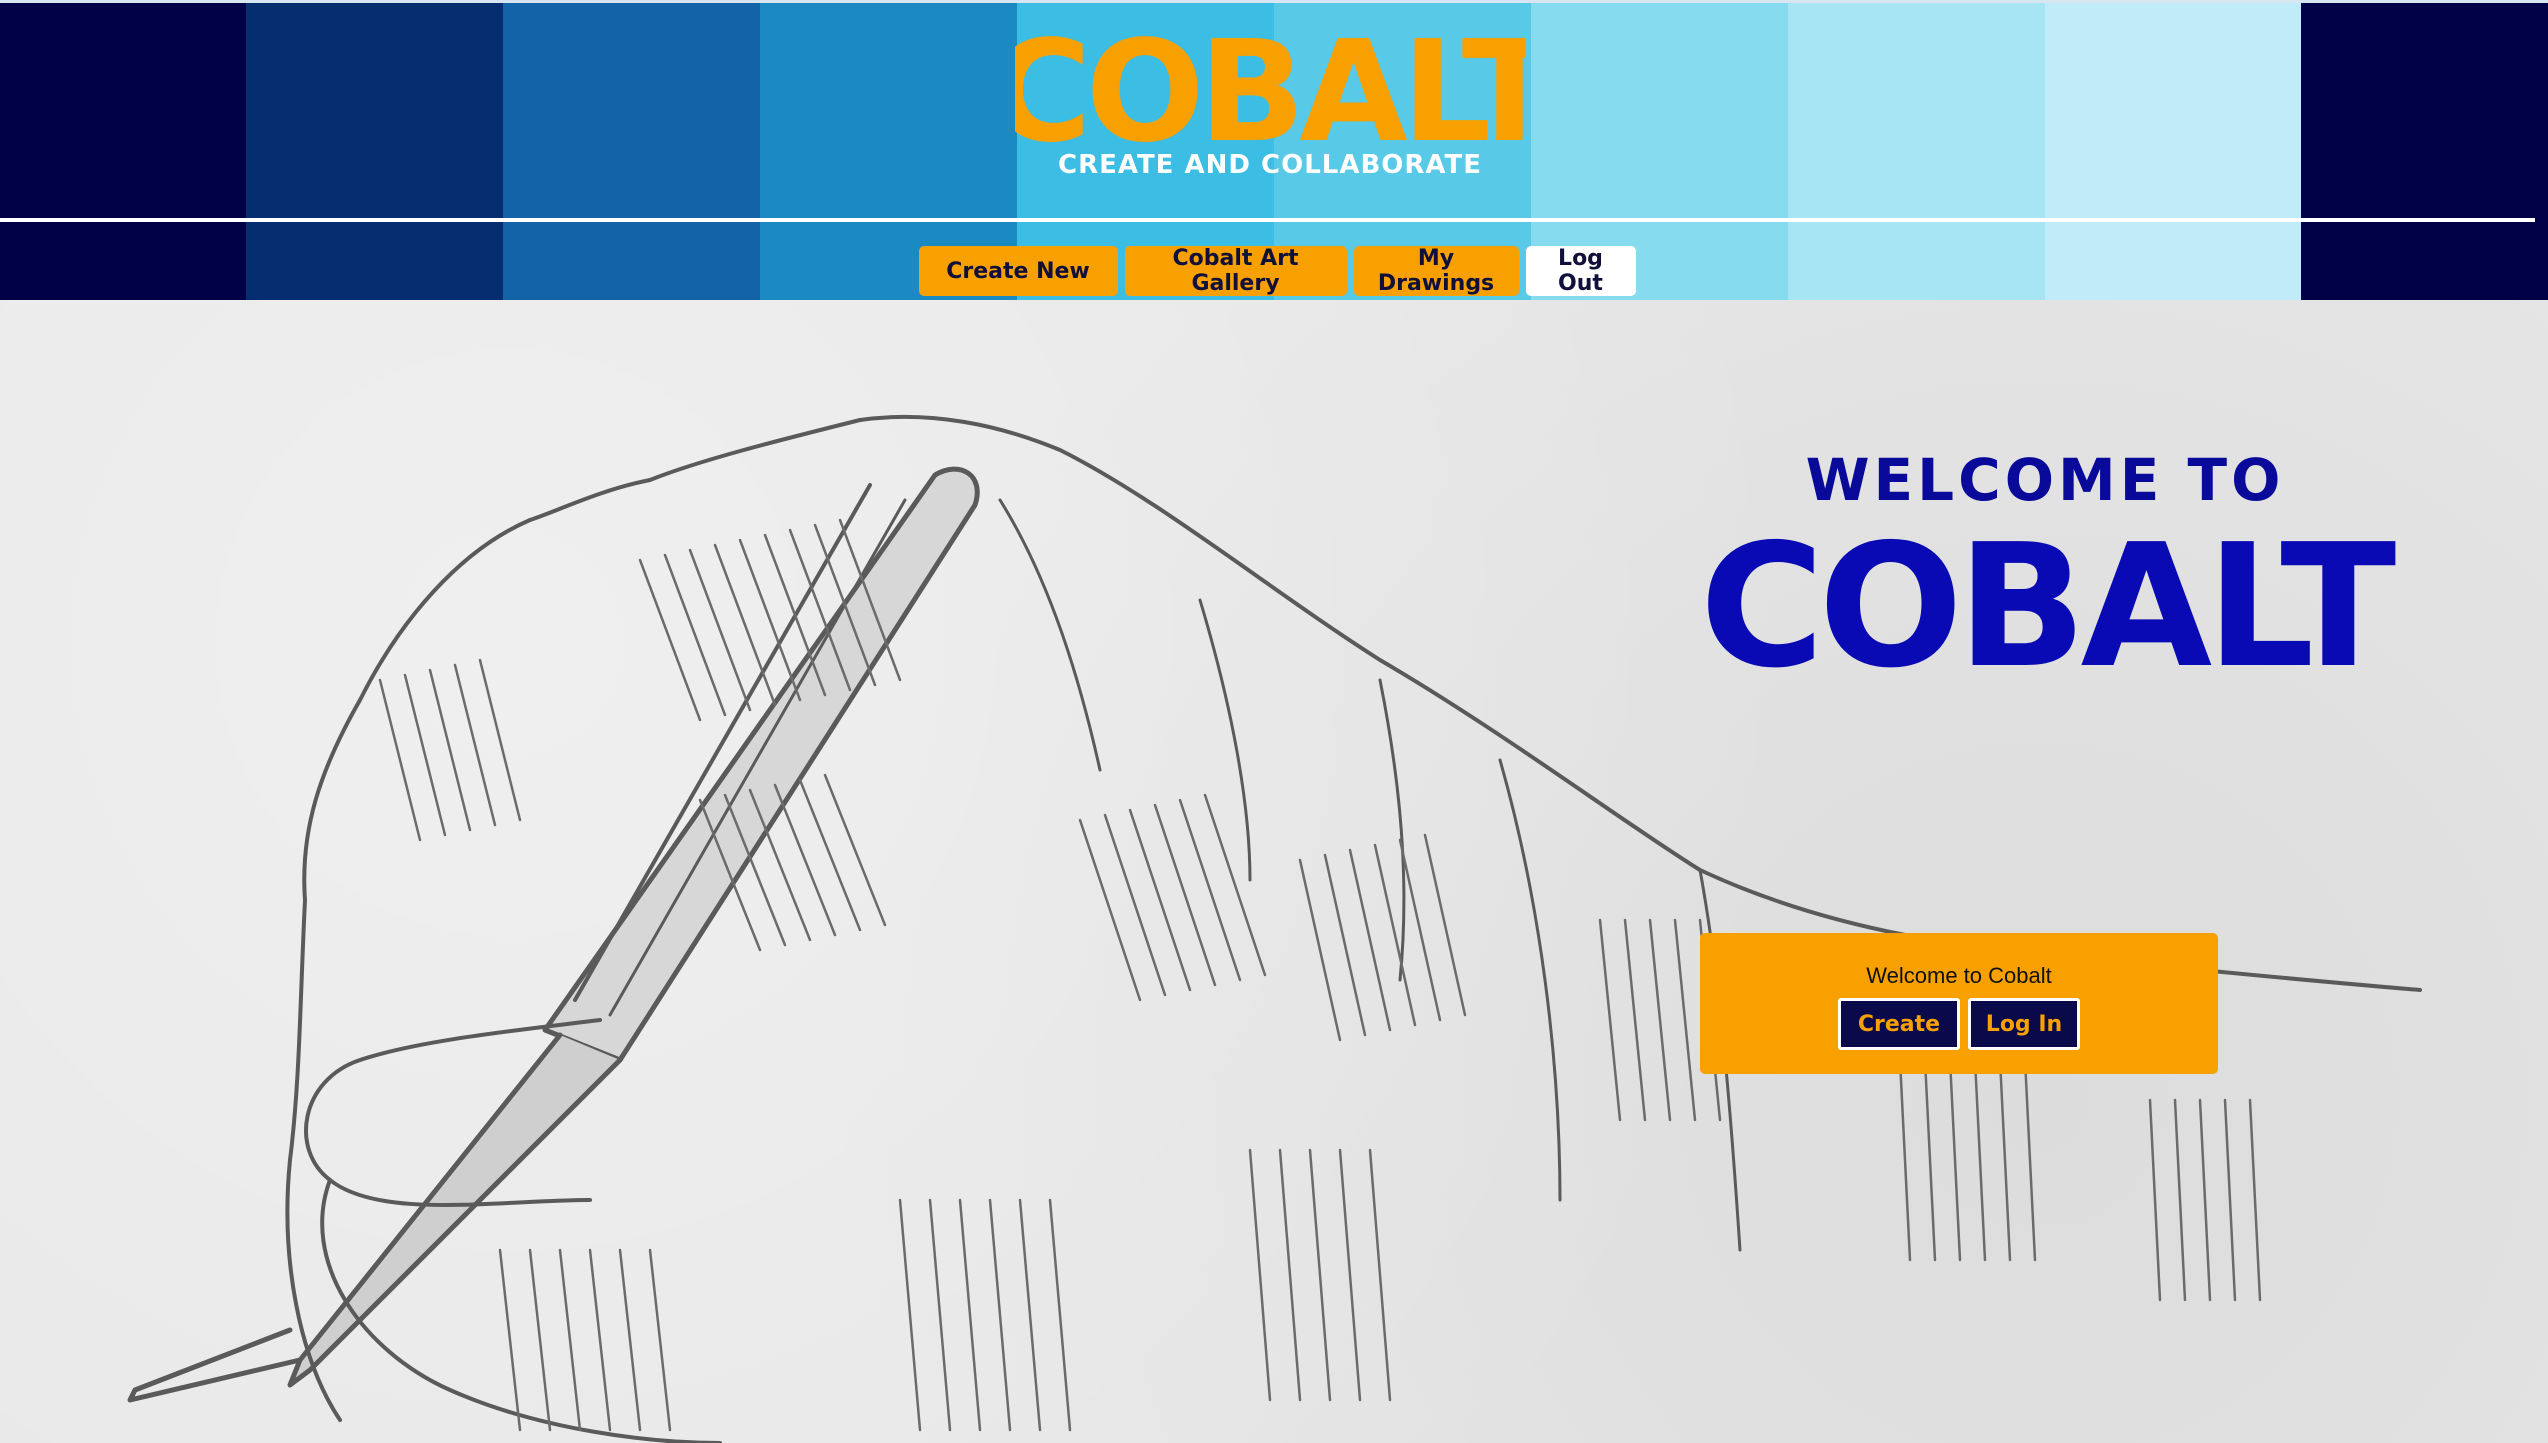 This screenshot has height=1443, width=2548. I want to click on welcome-line1: WELCOME TO, so click(2045, 480).